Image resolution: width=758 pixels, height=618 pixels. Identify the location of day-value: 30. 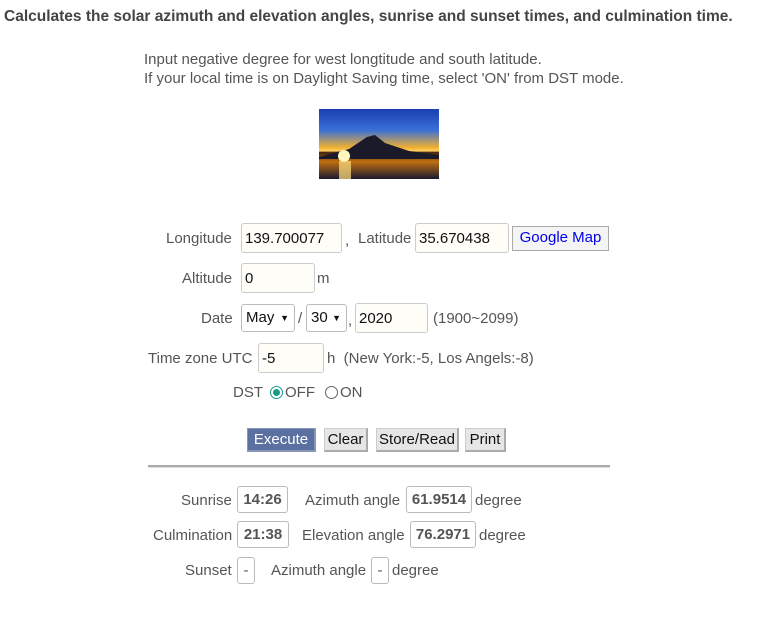
(319, 317).